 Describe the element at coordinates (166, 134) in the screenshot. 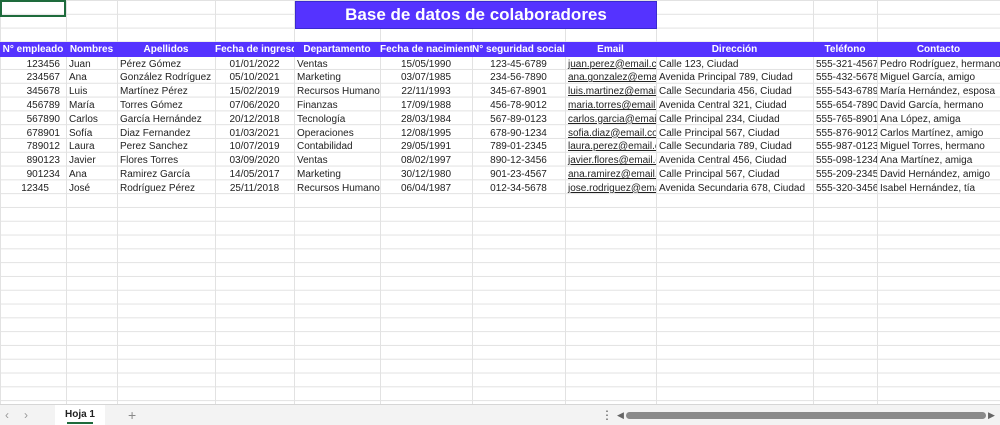

I see `cell-last-name: Diaz Fernandez` at that location.